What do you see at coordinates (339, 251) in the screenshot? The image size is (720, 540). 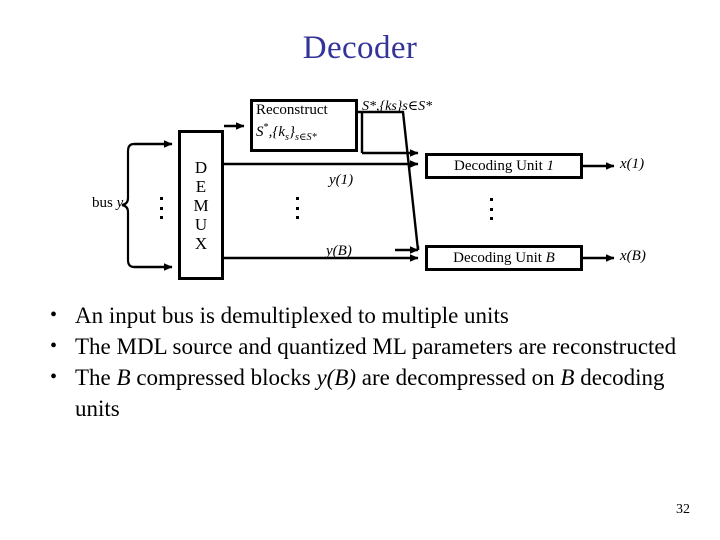 I see `signal-label-yB: y(B)` at bounding box center [339, 251].